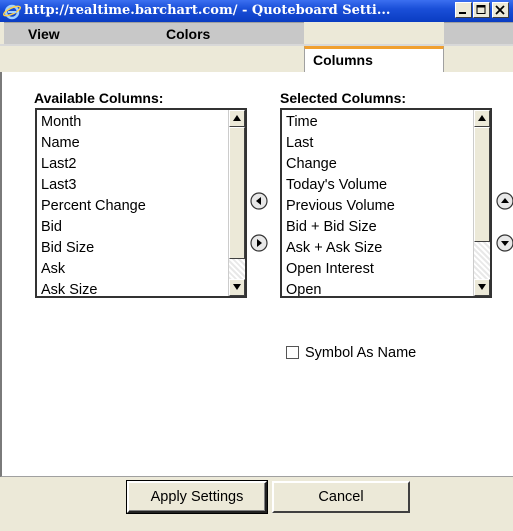  I want to click on selected-columns-label: Selected Columns:, so click(343, 98).